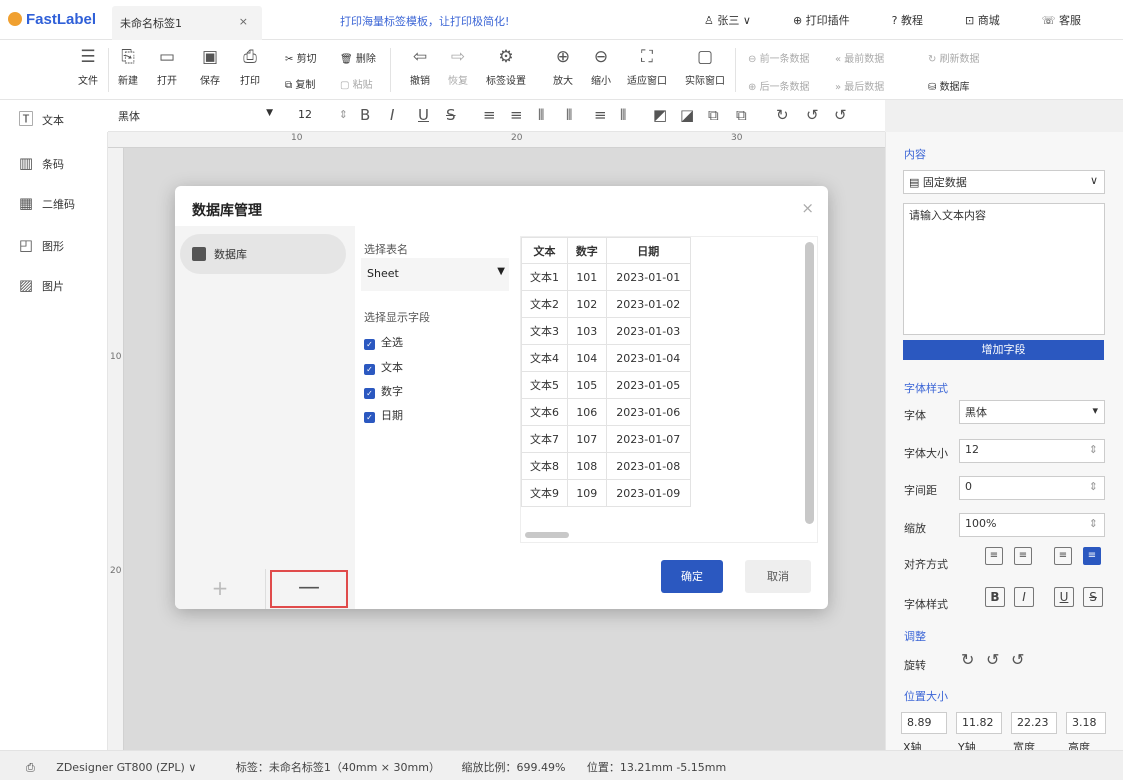 This screenshot has height=780, width=1123. I want to click on strikethrough-button: S, so click(1093, 597).